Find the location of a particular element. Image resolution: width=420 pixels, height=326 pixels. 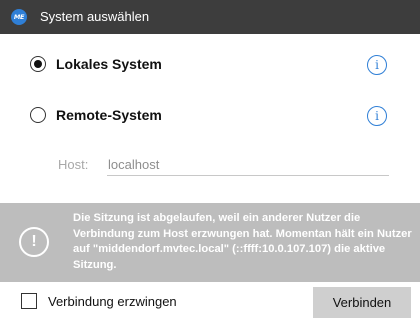

app-logo-icon: ME is located at coordinates (19, 17).